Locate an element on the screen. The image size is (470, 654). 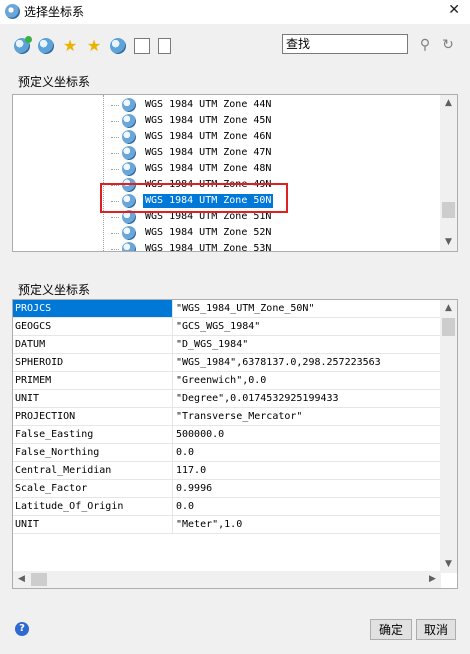
property-value: "Meter",1.0 is located at coordinates (307, 525).